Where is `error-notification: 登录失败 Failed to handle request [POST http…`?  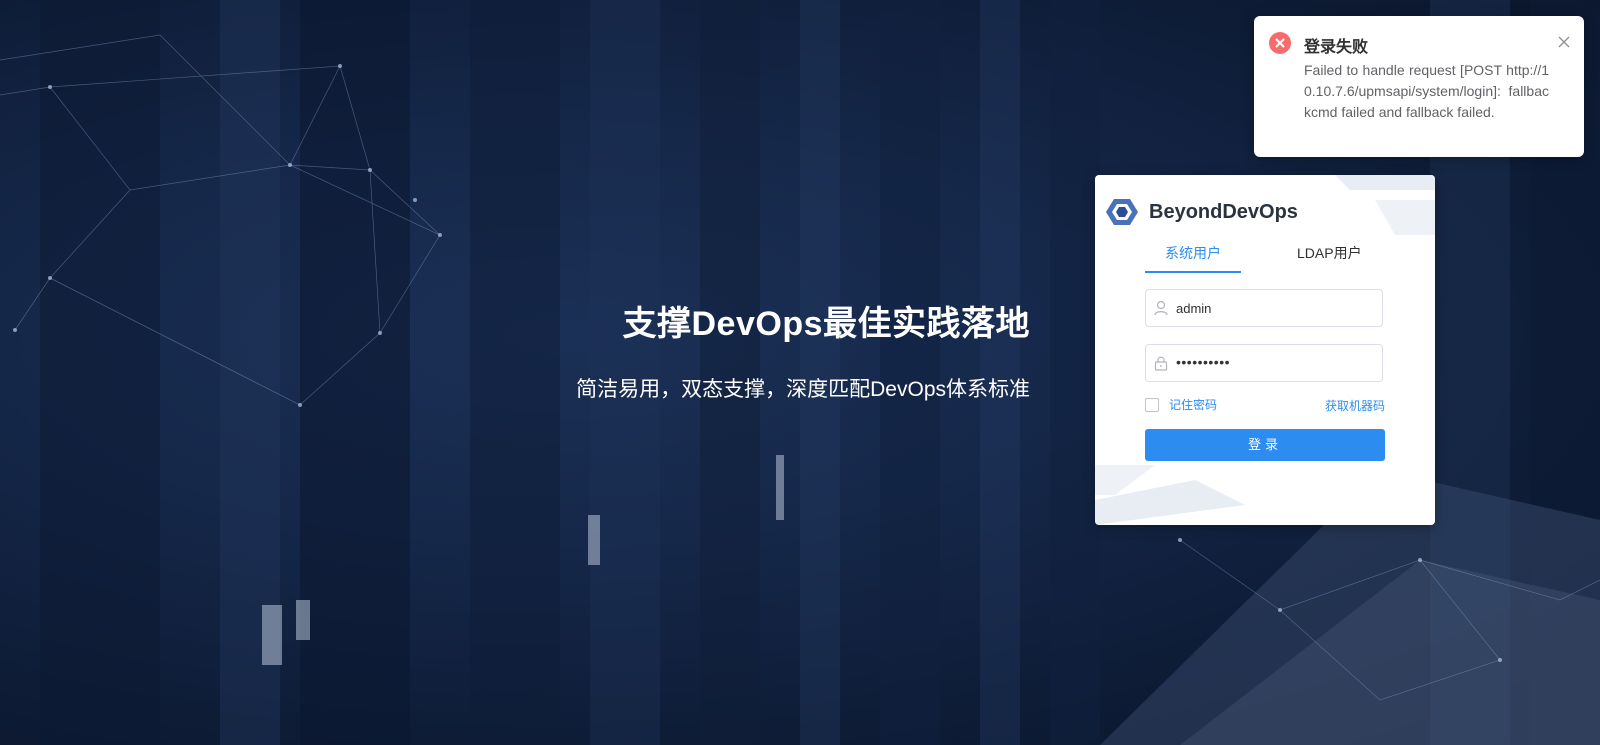
error-notification: 登录失败 Failed to handle request [POST http… is located at coordinates (1419, 86).